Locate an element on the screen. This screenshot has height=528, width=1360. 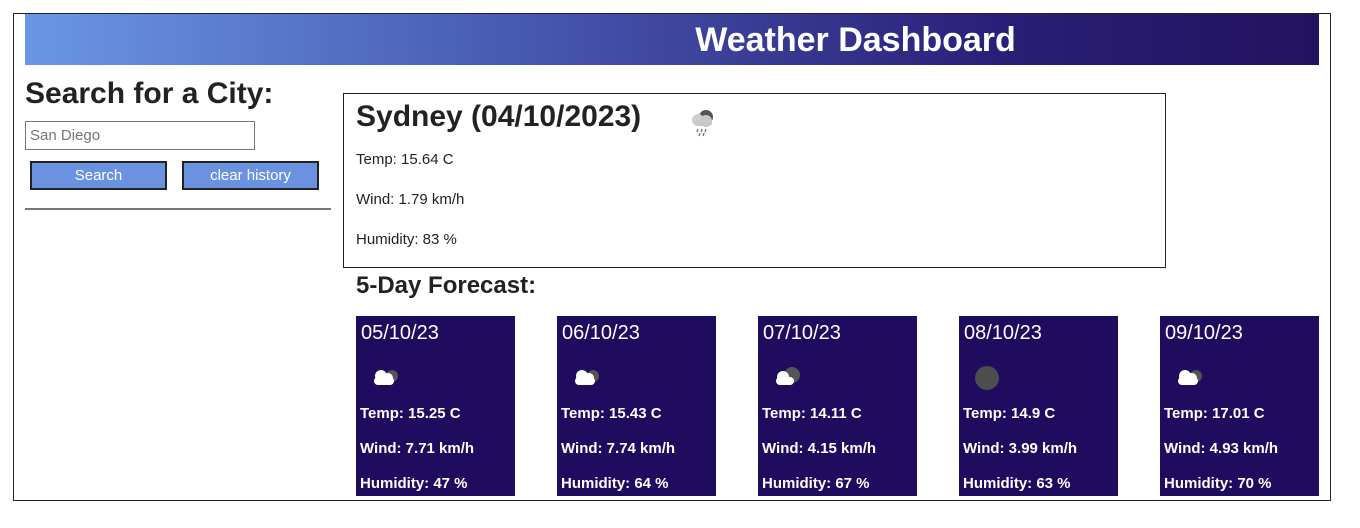
forecast-temp: Temp: 17.01 C is located at coordinates (1214, 413).